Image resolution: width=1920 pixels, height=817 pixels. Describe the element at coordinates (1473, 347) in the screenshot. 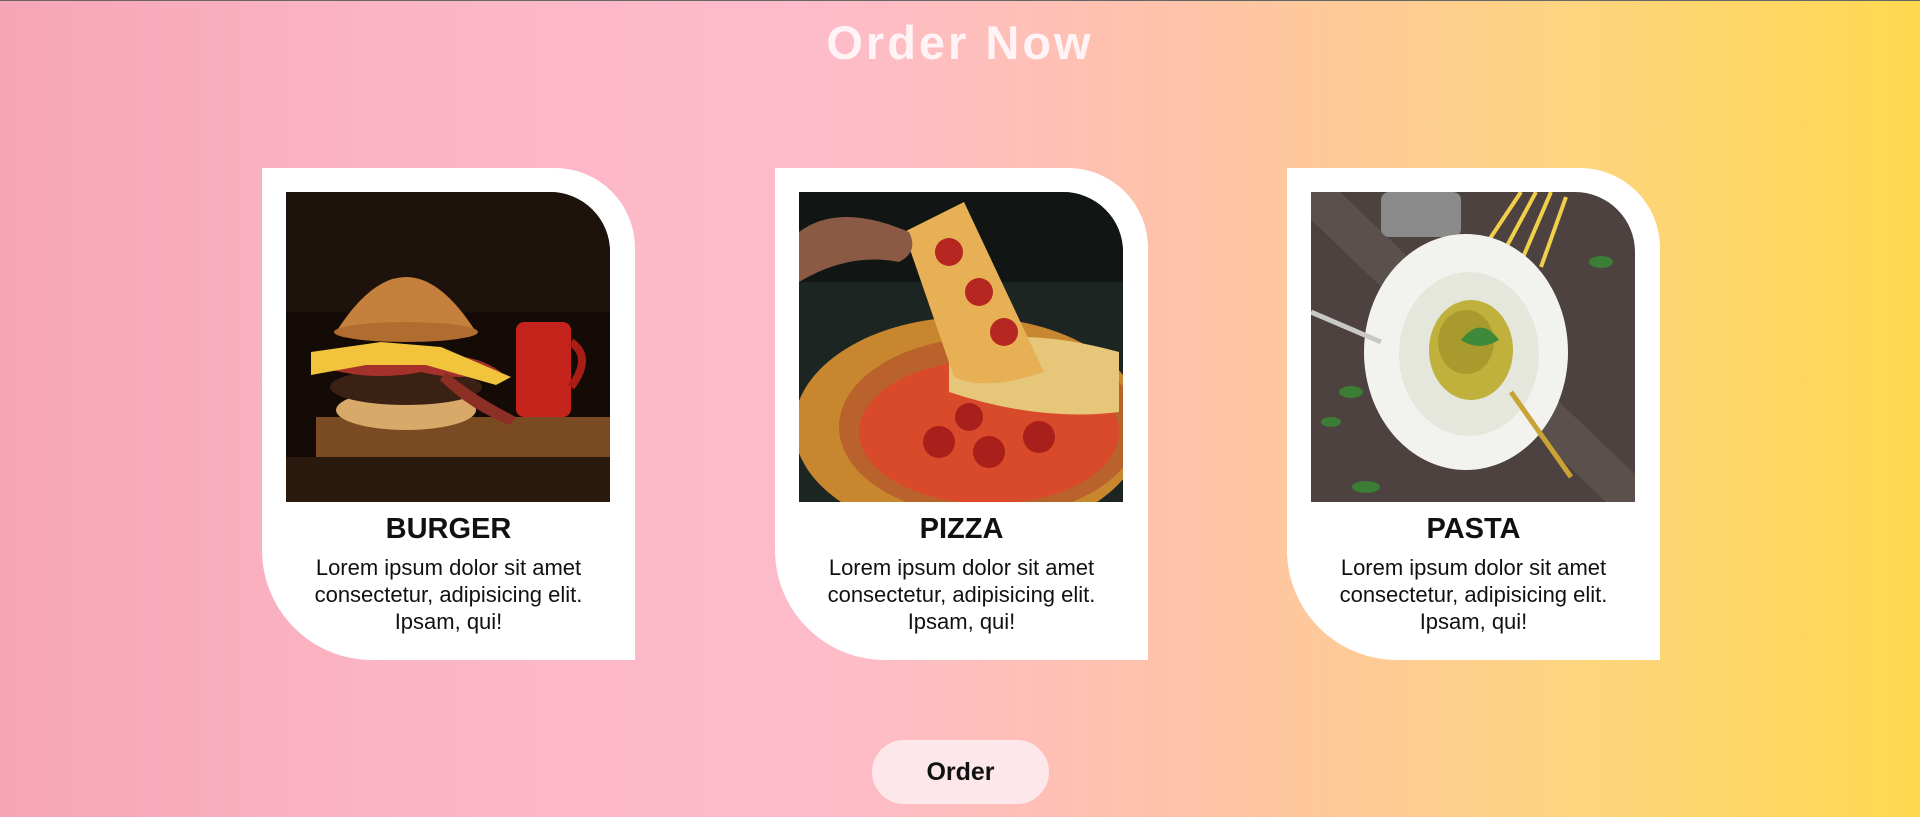

I see `pasta-photo` at that location.